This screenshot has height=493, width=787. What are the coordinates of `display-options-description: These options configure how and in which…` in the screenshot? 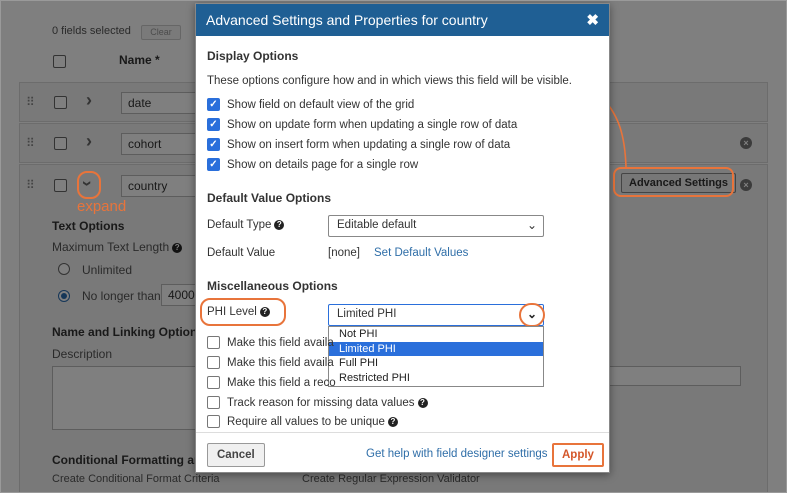 It's located at (389, 81).